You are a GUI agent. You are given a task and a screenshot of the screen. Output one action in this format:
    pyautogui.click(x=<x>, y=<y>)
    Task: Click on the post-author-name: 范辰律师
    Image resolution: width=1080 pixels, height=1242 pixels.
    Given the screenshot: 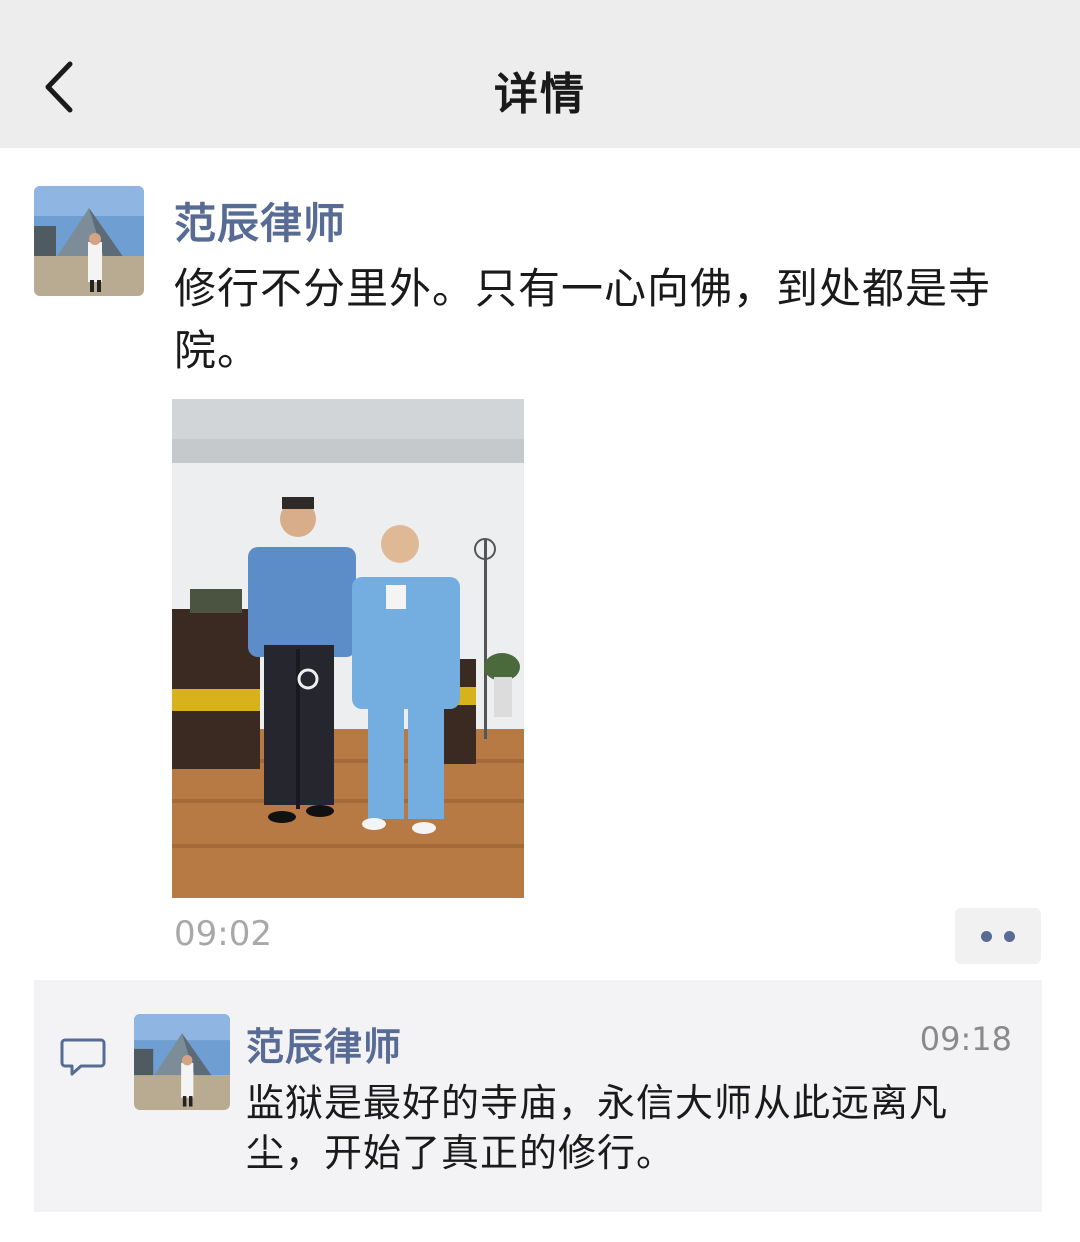 What is the action you would take?
    pyautogui.click(x=260, y=220)
    